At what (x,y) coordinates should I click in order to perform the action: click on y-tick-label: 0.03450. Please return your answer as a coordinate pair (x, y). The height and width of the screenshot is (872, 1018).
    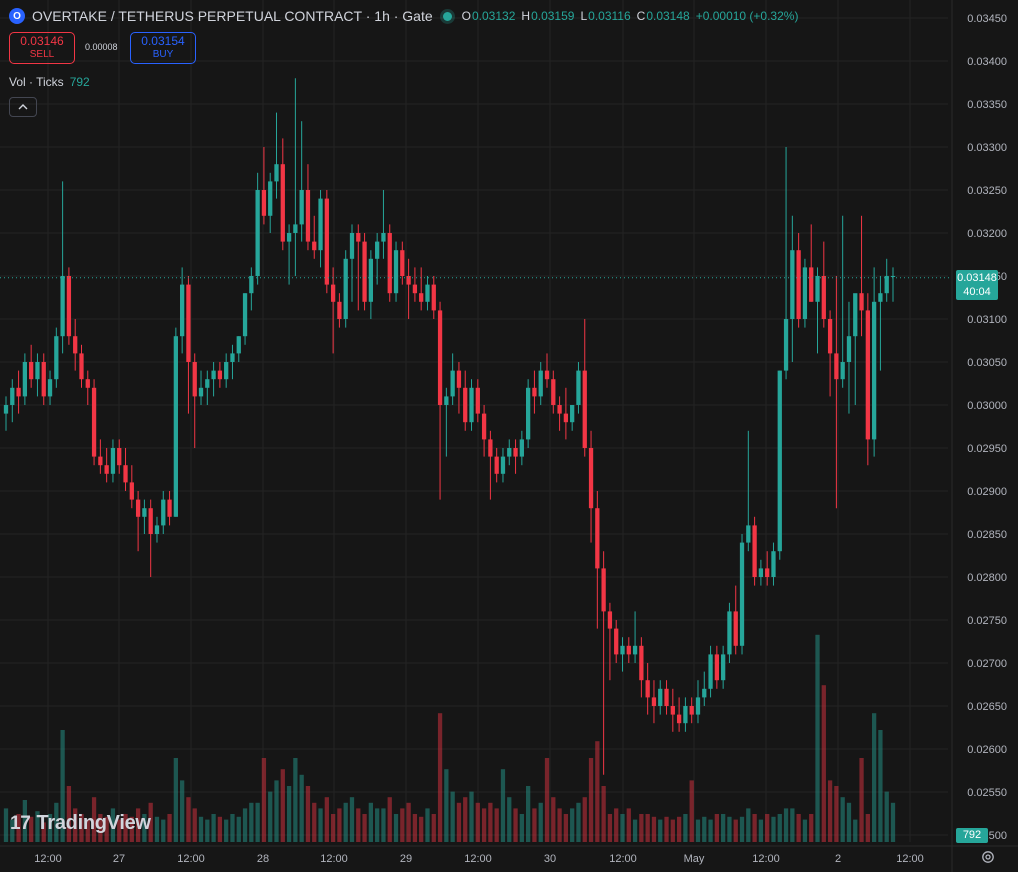
    Looking at the image, I should click on (987, 19).